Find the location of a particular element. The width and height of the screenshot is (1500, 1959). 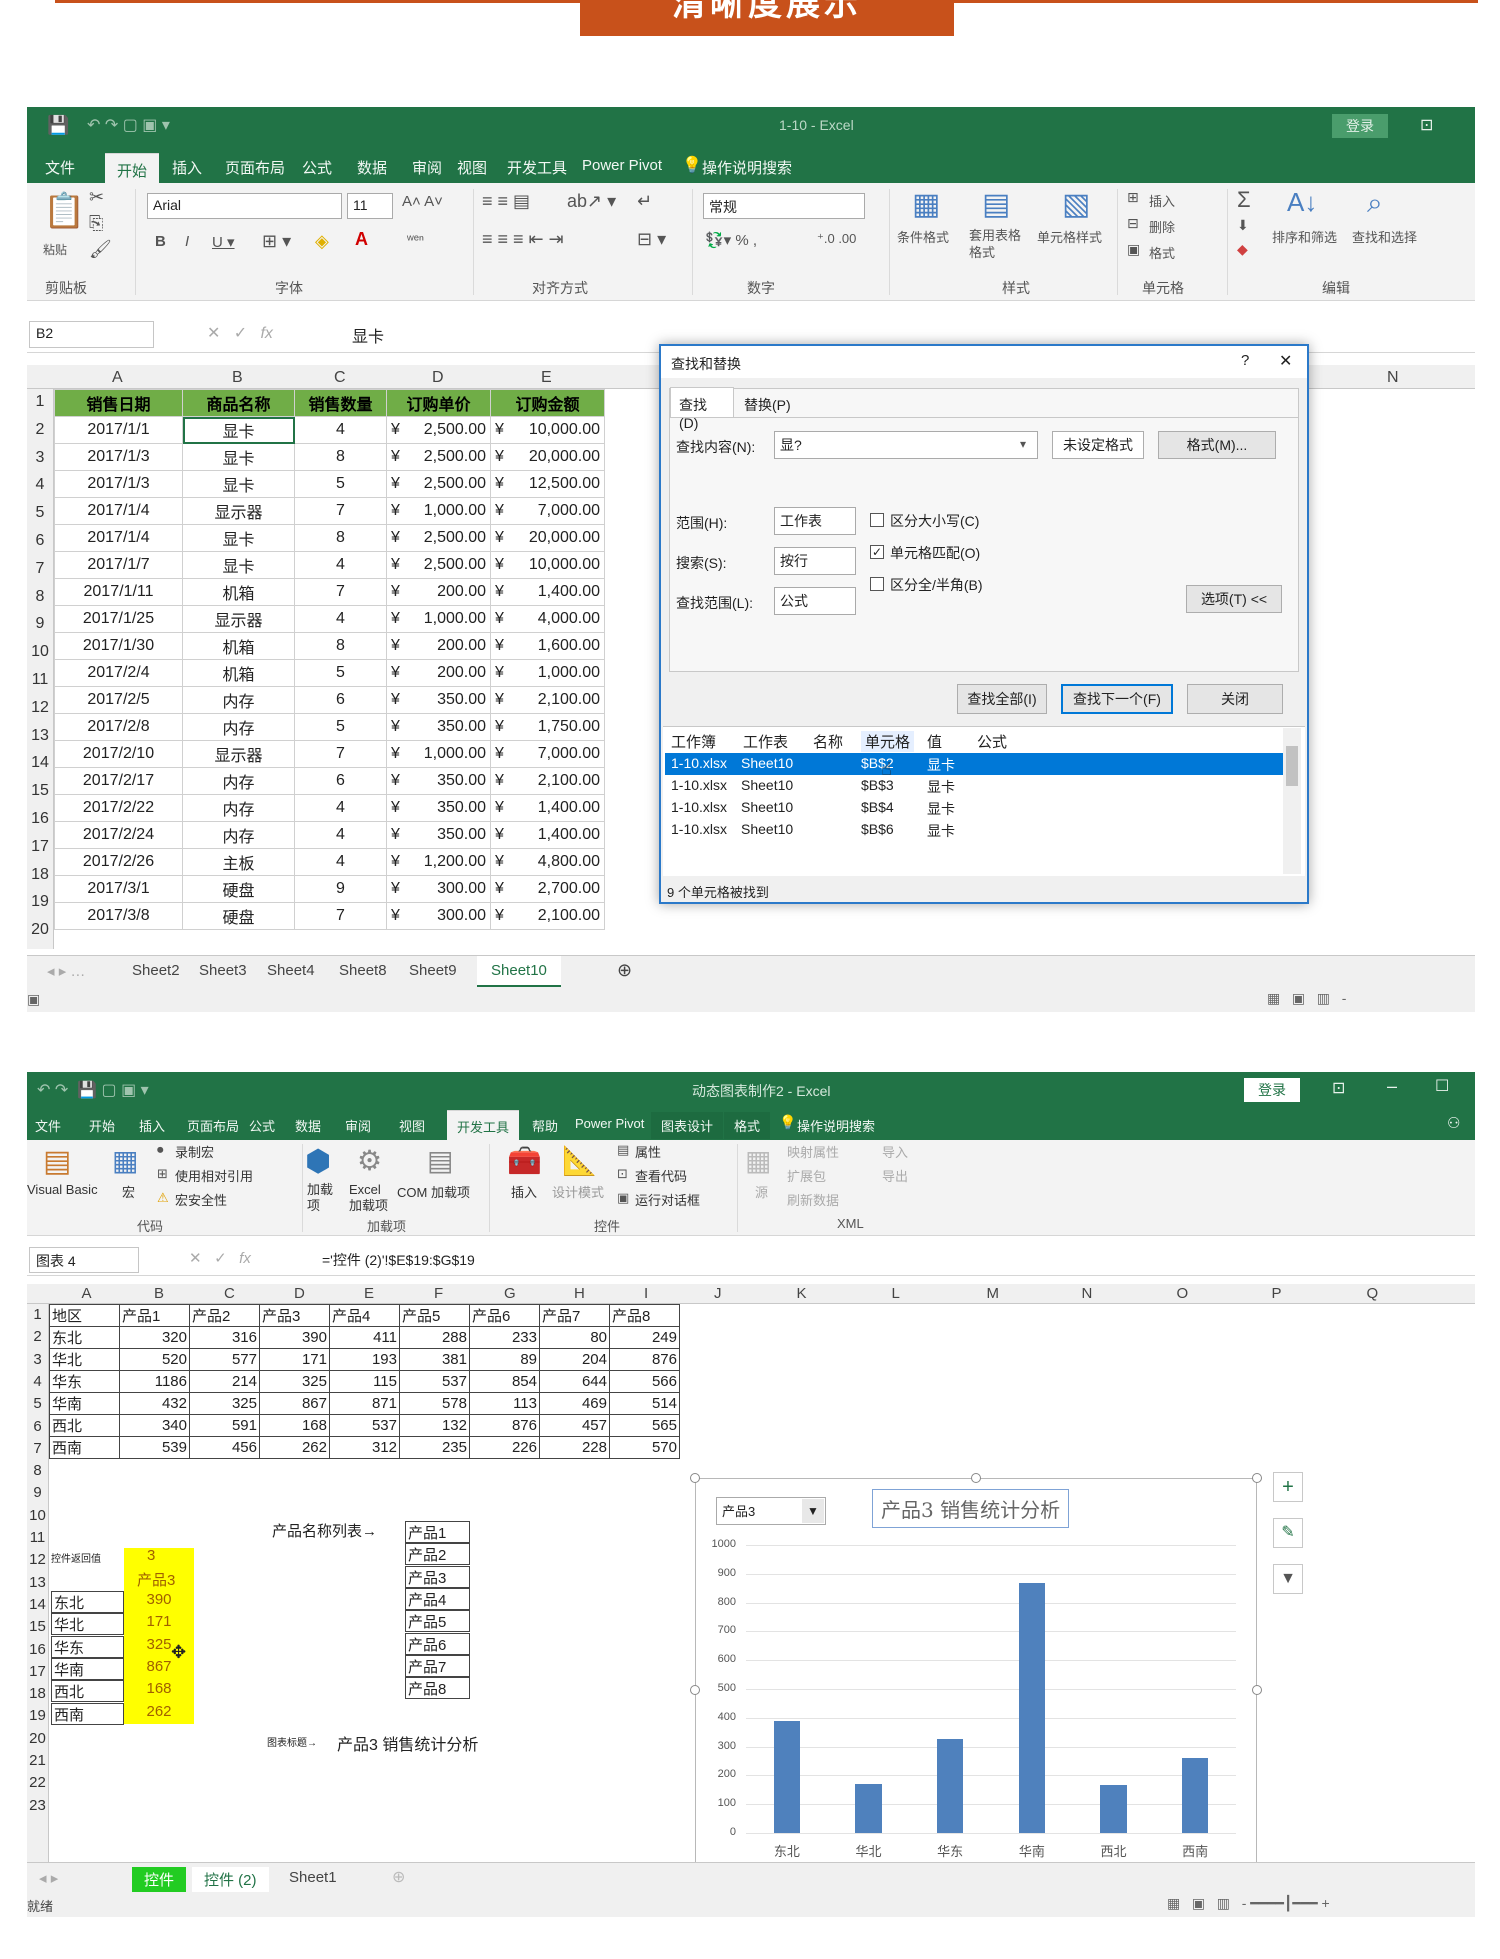

bar-华东 is located at coordinates (950, 1786).